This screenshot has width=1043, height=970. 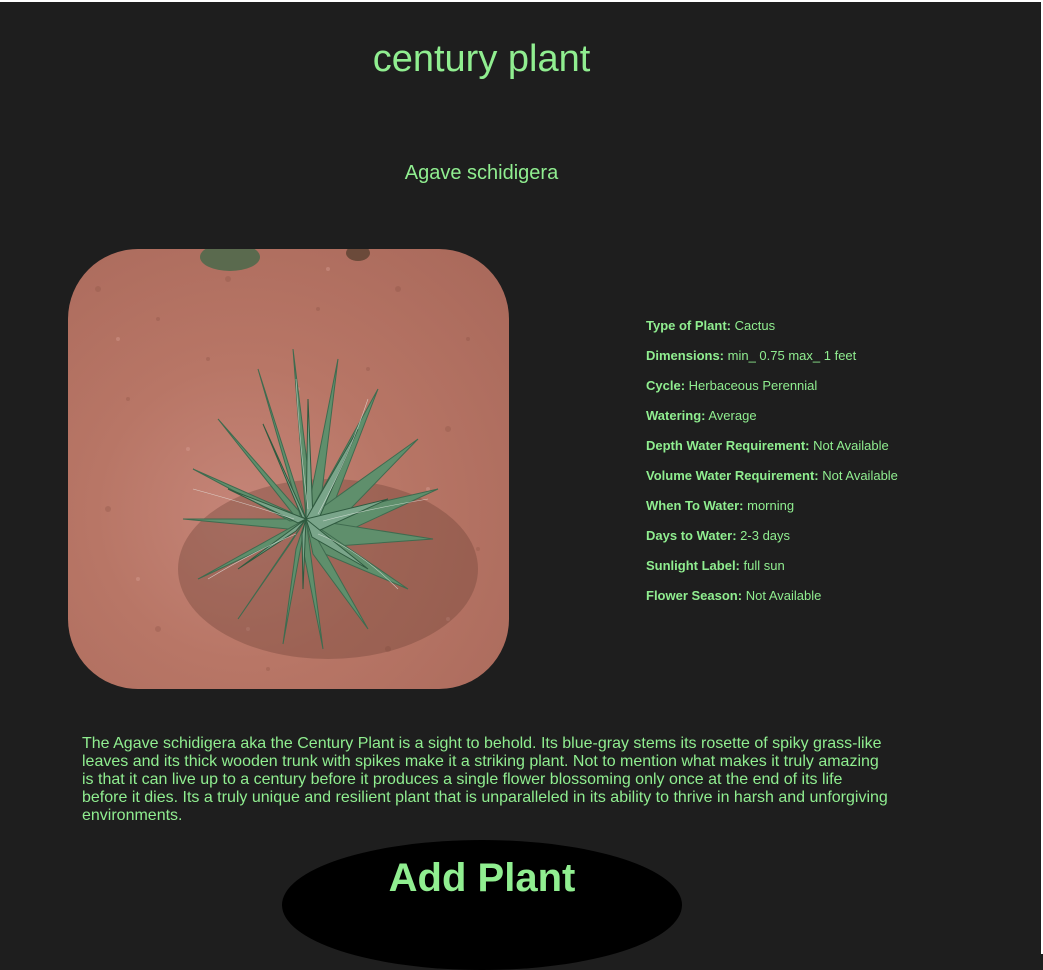 What do you see at coordinates (685, 355) in the screenshot?
I see `detail-label: Dimensions:` at bounding box center [685, 355].